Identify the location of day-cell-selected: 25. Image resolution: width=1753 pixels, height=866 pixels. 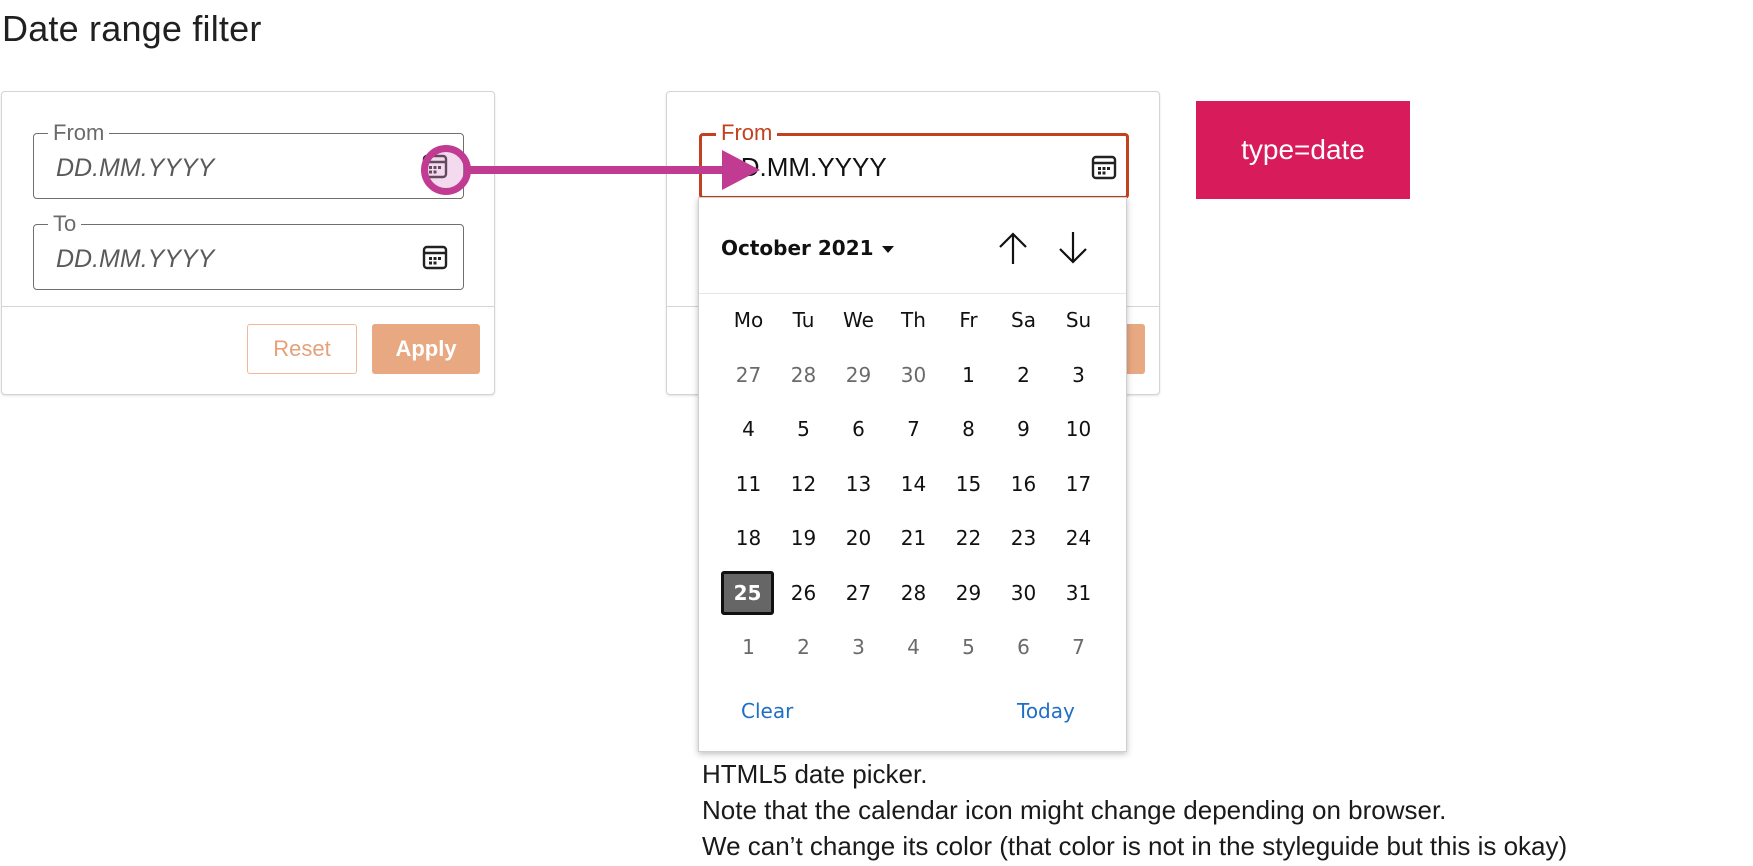
(747, 593).